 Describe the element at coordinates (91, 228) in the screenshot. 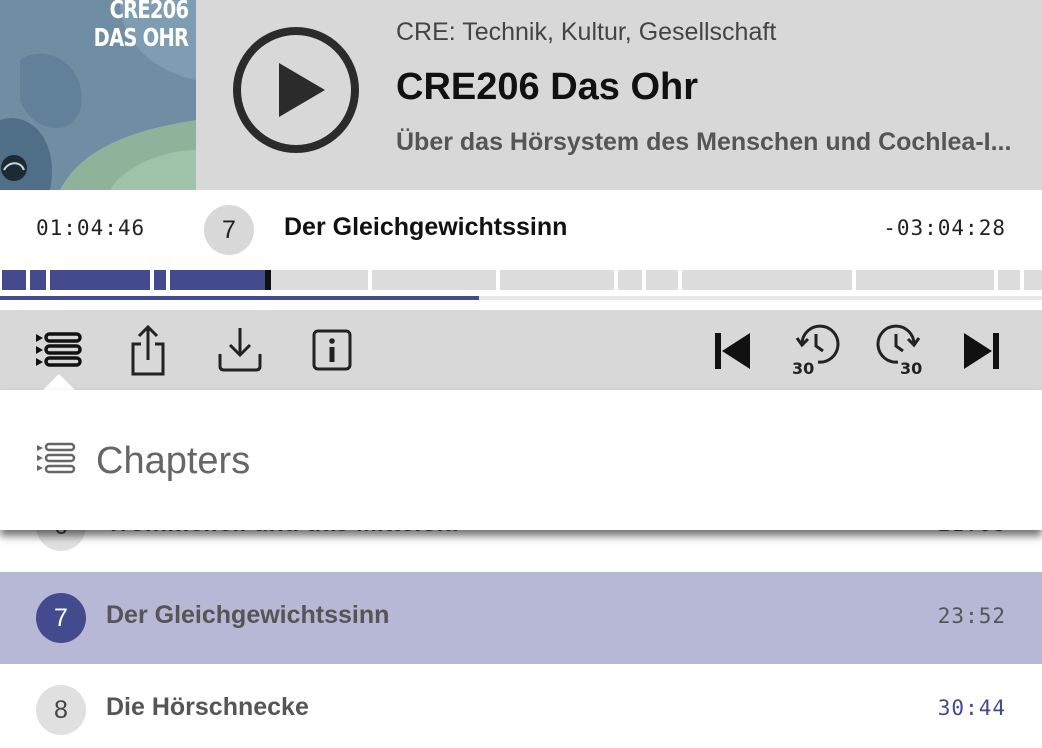

I see `elapsed-time: 01:04:46` at that location.